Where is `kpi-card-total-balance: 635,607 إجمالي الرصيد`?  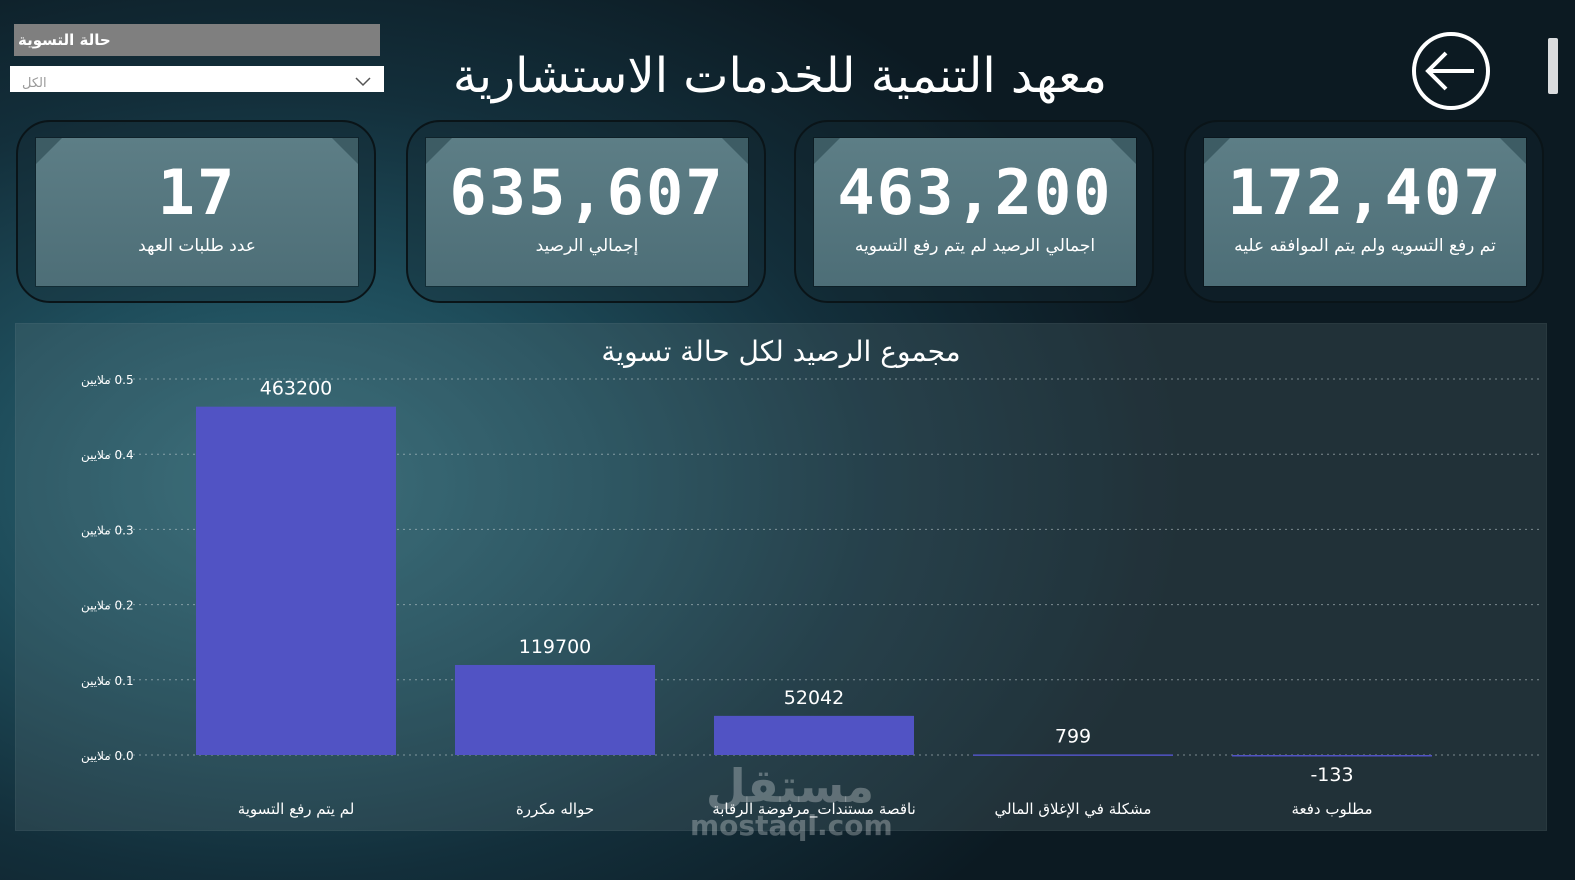 kpi-card-total-balance: 635,607 إجمالي الرصيد is located at coordinates (586, 211).